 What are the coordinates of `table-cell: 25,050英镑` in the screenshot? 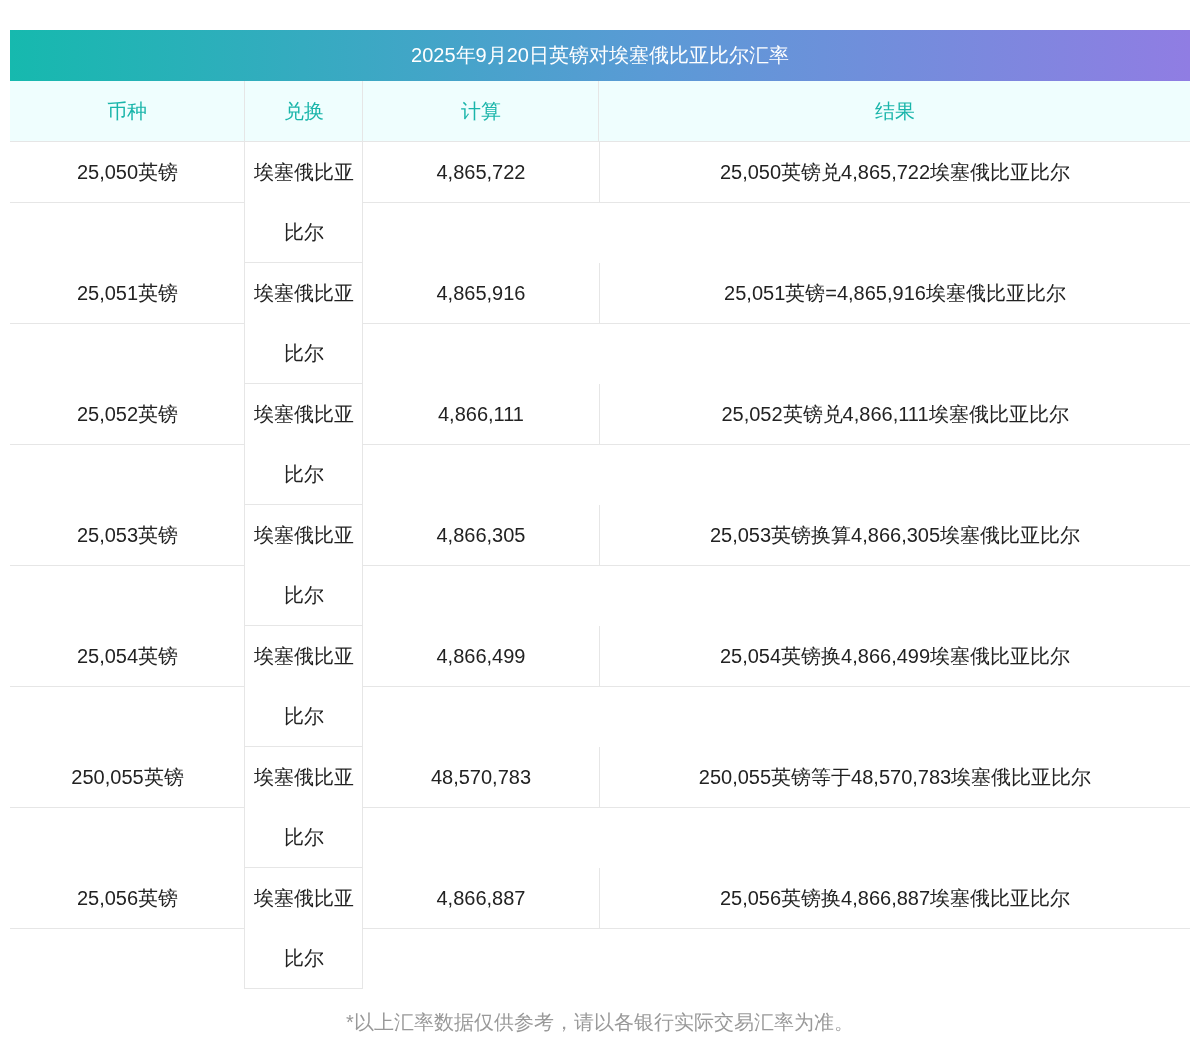 It's located at (127, 172).